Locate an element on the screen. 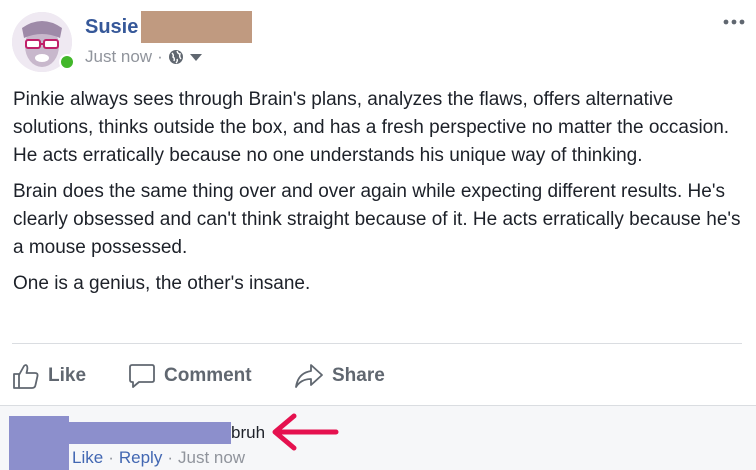  redaction-box is located at coordinates (196, 27).